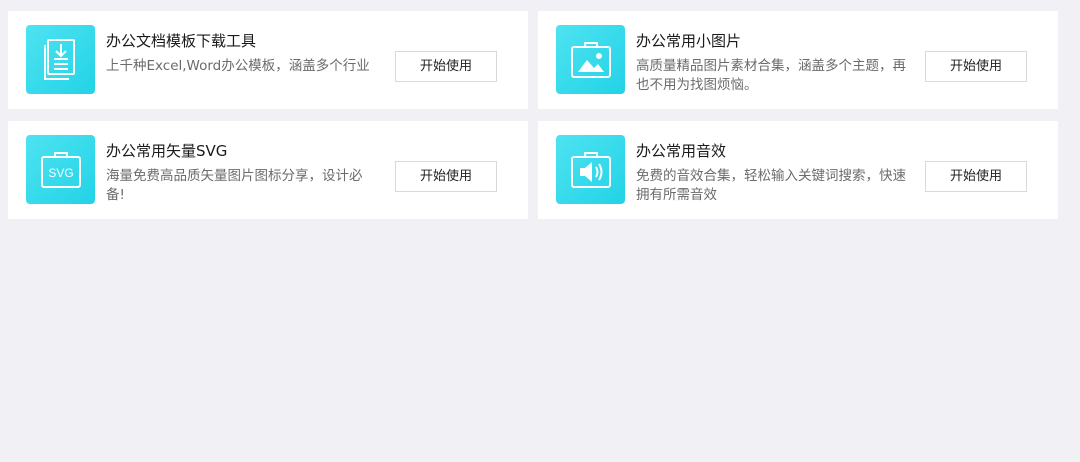 This screenshot has width=1080, height=462. What do you see at coordinates (60, 59) in the screenshot?
I see `document-download-icon` at bounding box center [60, 59].